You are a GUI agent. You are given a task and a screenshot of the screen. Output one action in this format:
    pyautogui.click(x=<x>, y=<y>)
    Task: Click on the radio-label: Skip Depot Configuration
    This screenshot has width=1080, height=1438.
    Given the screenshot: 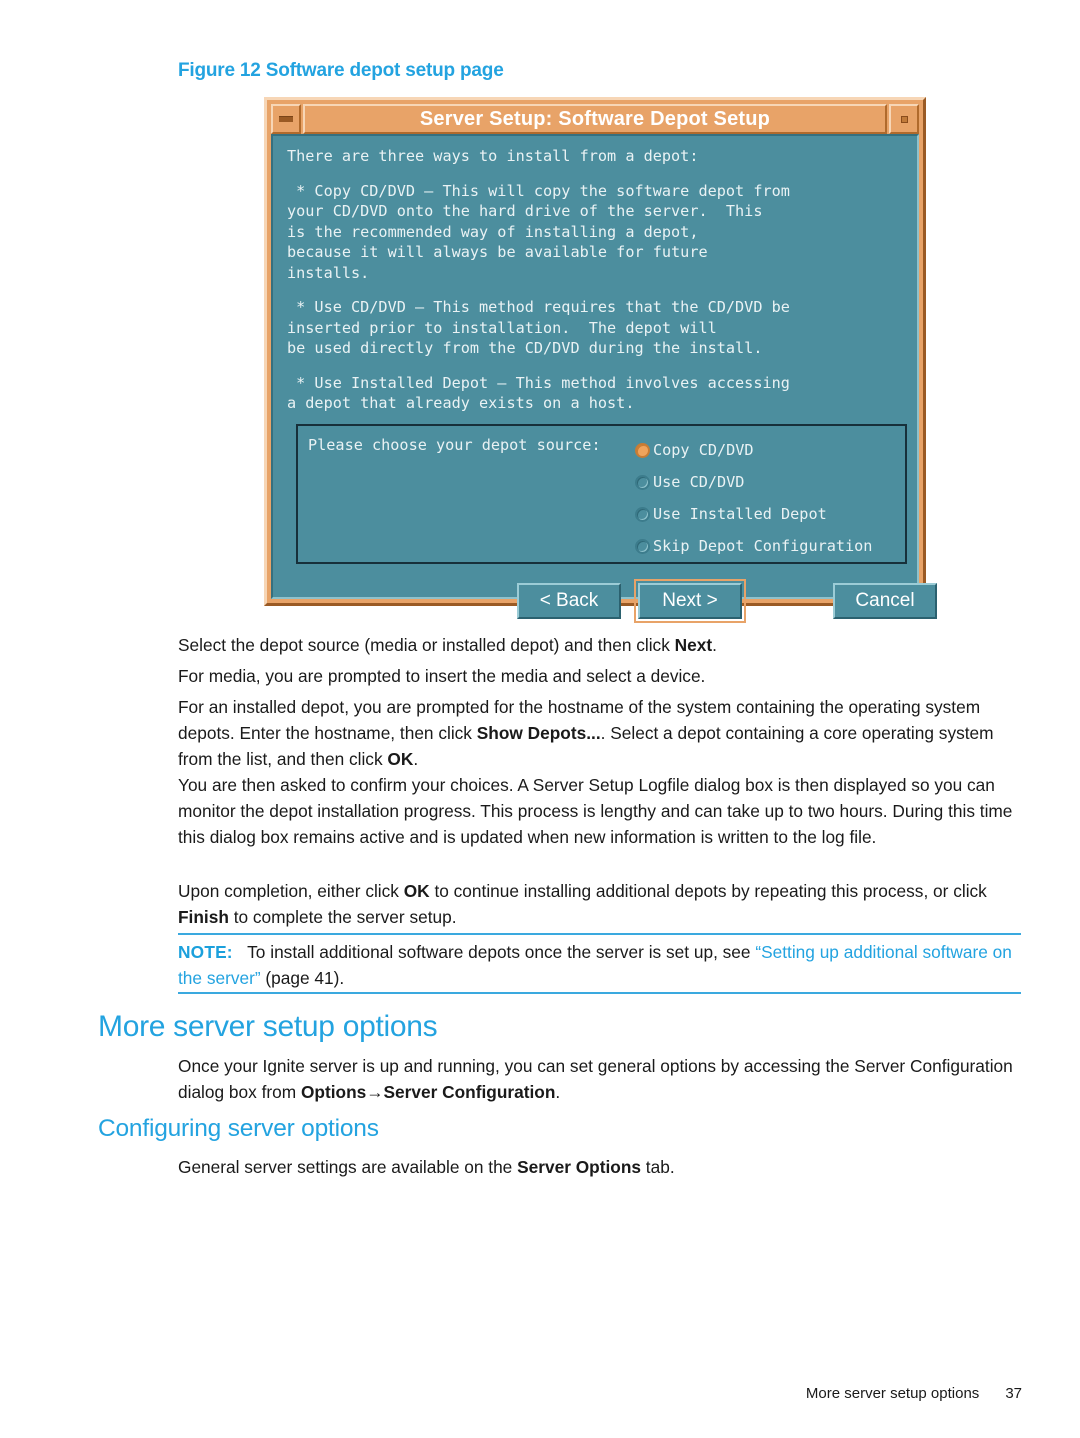 What is the action you would take?
    pyautogui.click(x=763, y=546)
    